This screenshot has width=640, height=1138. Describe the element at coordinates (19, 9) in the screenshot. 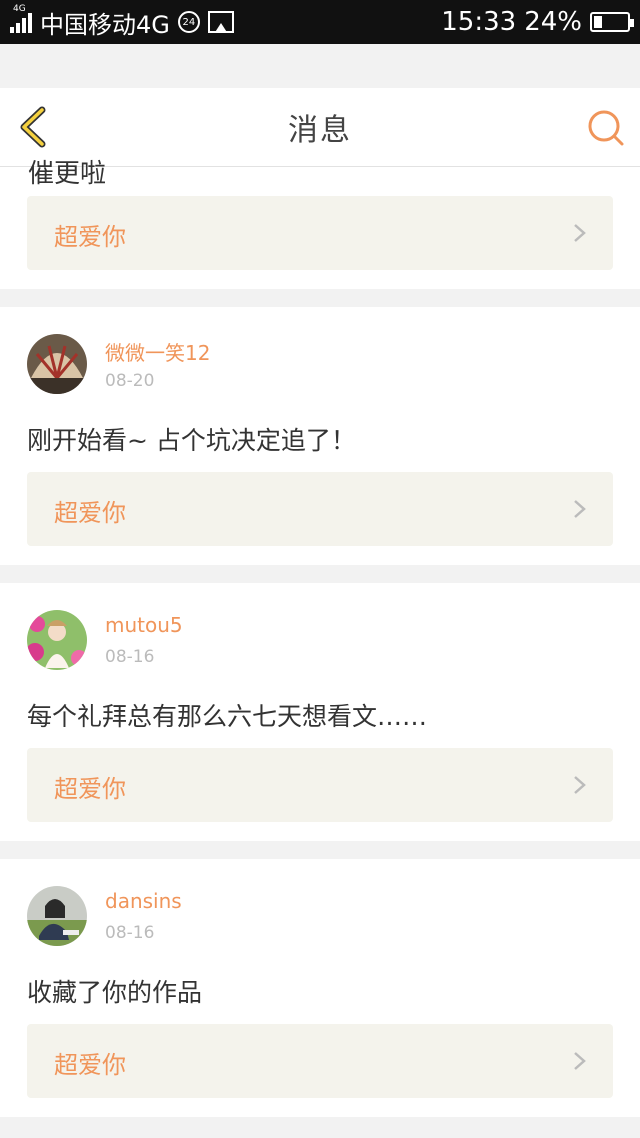

I see `sim-label: 4G` at that location.